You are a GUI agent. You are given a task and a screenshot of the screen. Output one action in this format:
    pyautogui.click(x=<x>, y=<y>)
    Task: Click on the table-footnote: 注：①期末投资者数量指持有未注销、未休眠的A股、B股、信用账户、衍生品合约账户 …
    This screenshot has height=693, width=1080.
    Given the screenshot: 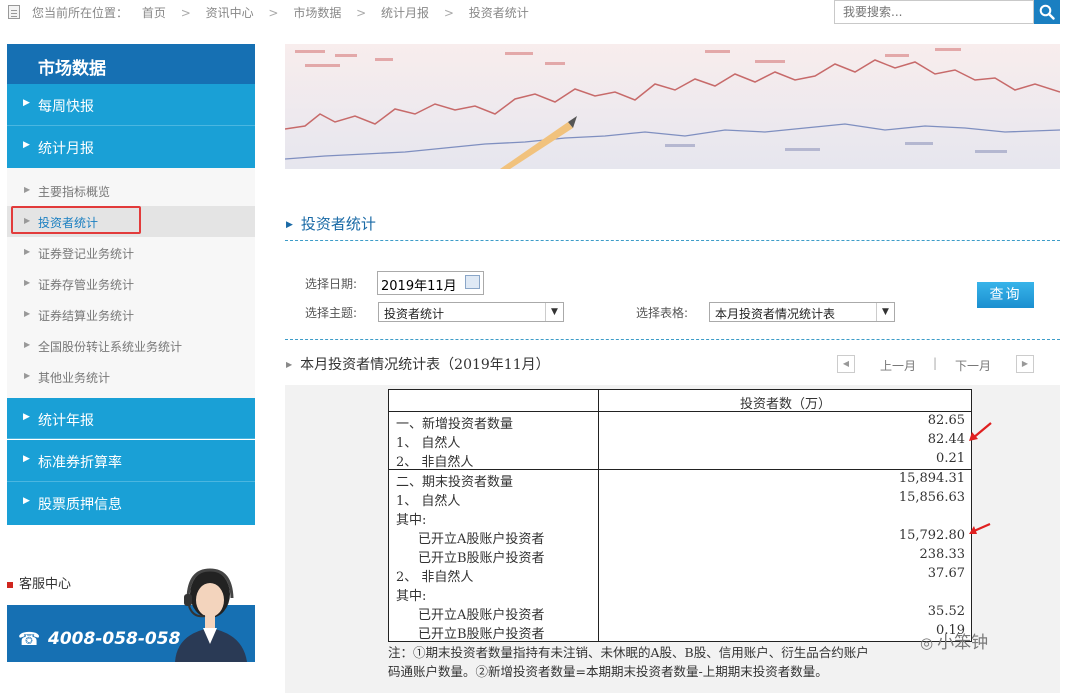 What is the action you would take?
    pyautogui.click(x=683, y=662)
    